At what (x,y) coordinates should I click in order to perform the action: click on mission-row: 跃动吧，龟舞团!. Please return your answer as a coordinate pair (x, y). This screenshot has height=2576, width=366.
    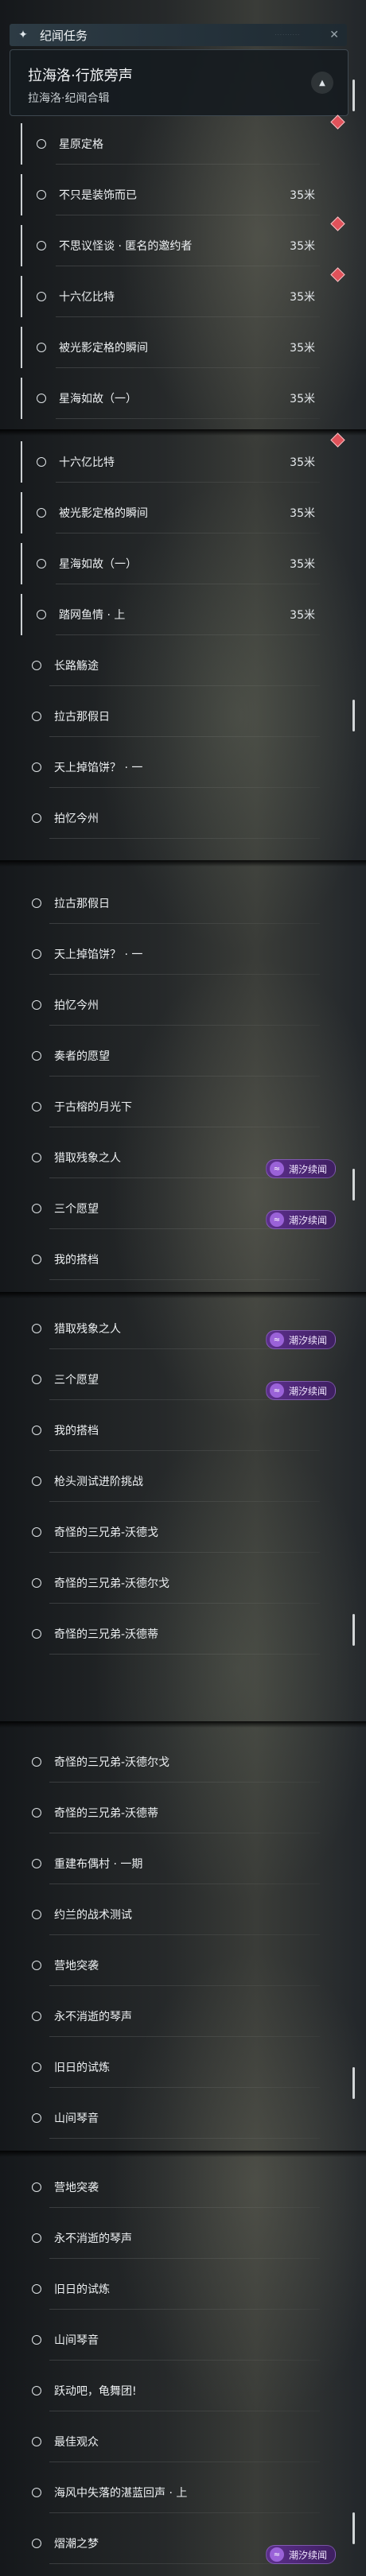
    Looking at the image, I should click on (176, 2391).